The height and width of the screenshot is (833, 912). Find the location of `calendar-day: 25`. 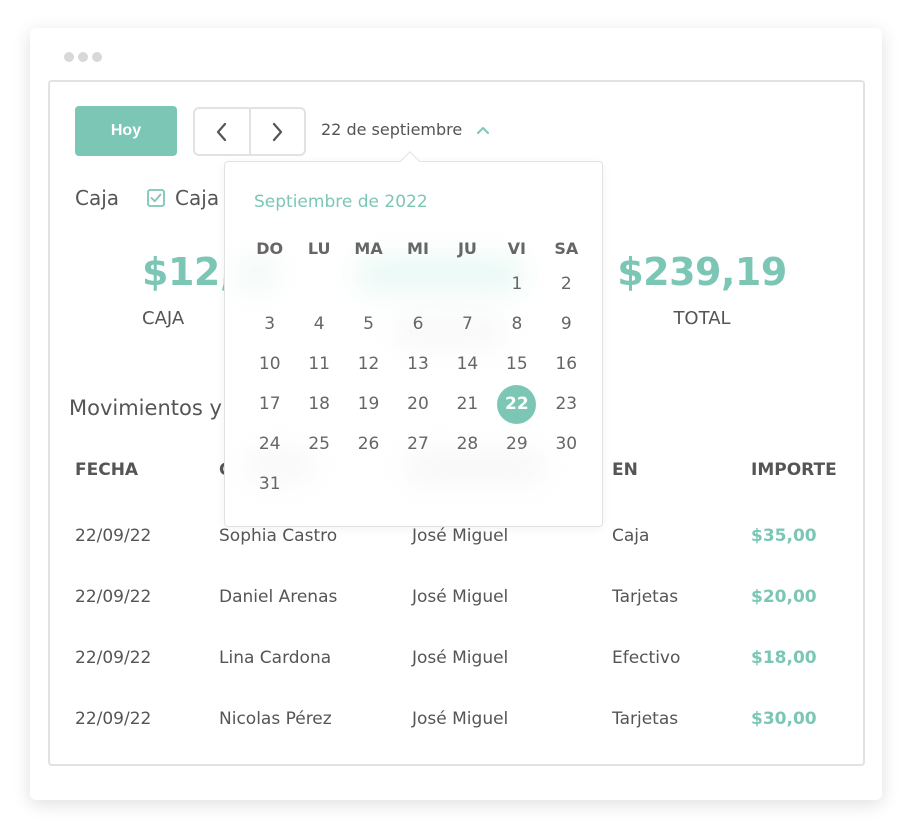

calendar-day: 25 is located at coordinates (318, 444).